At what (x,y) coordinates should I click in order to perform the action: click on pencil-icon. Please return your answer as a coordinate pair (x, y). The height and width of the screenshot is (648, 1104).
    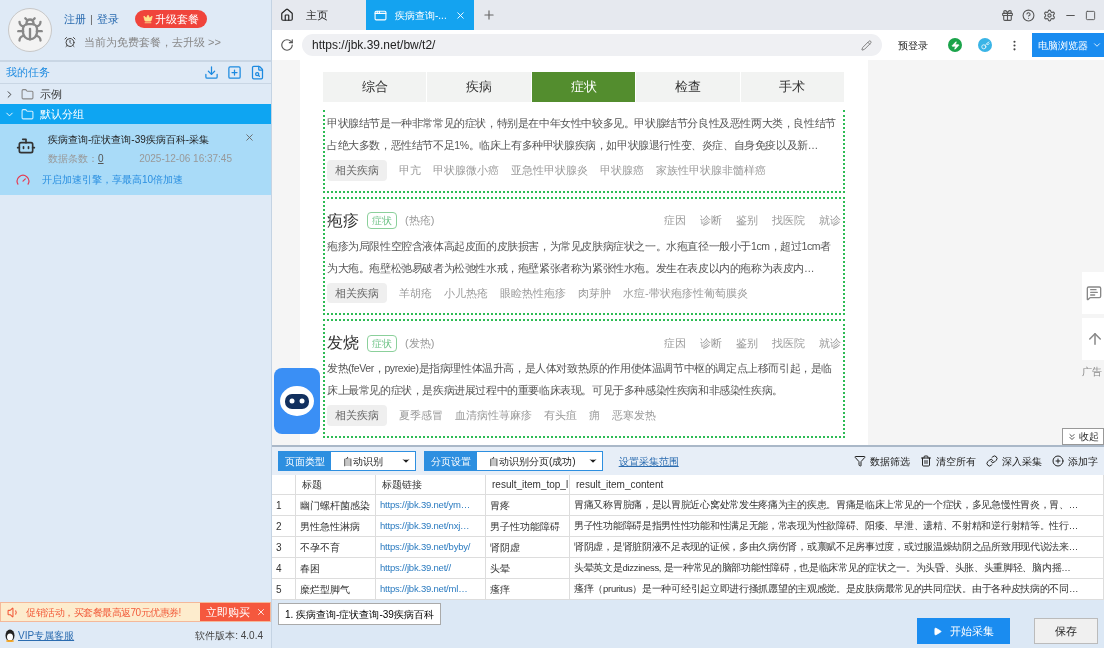
    Looking at the image, I should click on (866, 45).